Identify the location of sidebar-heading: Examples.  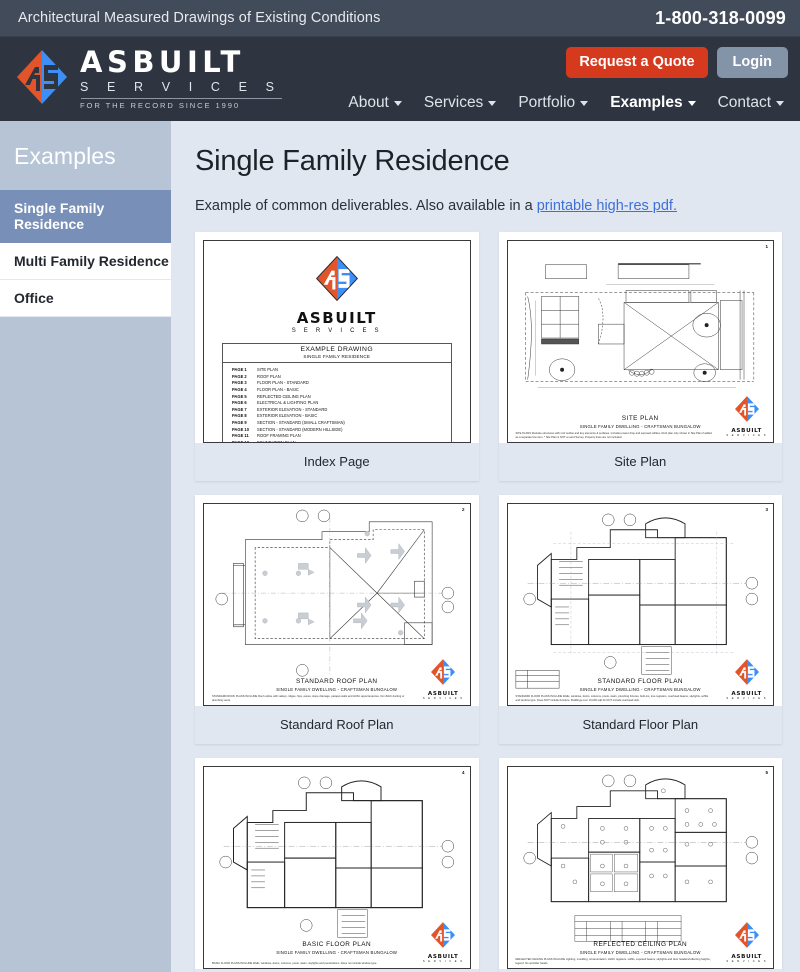
(65, 156).